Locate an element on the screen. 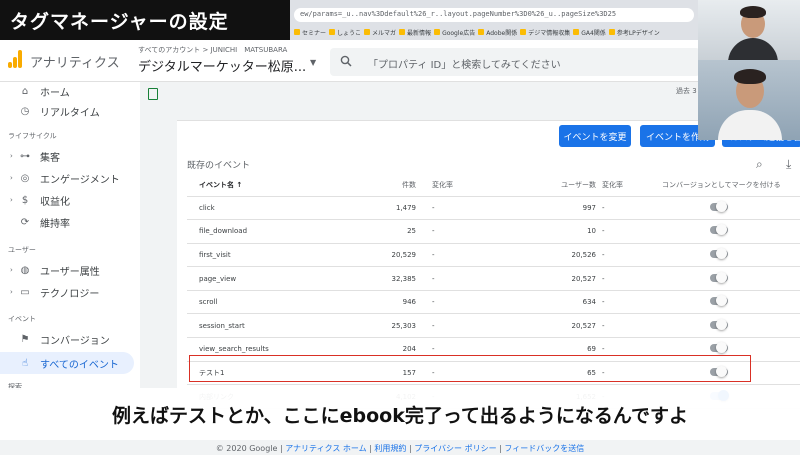 The height and width of the screenshot is (455, 800). bookmark: 最新情報 is located at coordinates (415, 32).